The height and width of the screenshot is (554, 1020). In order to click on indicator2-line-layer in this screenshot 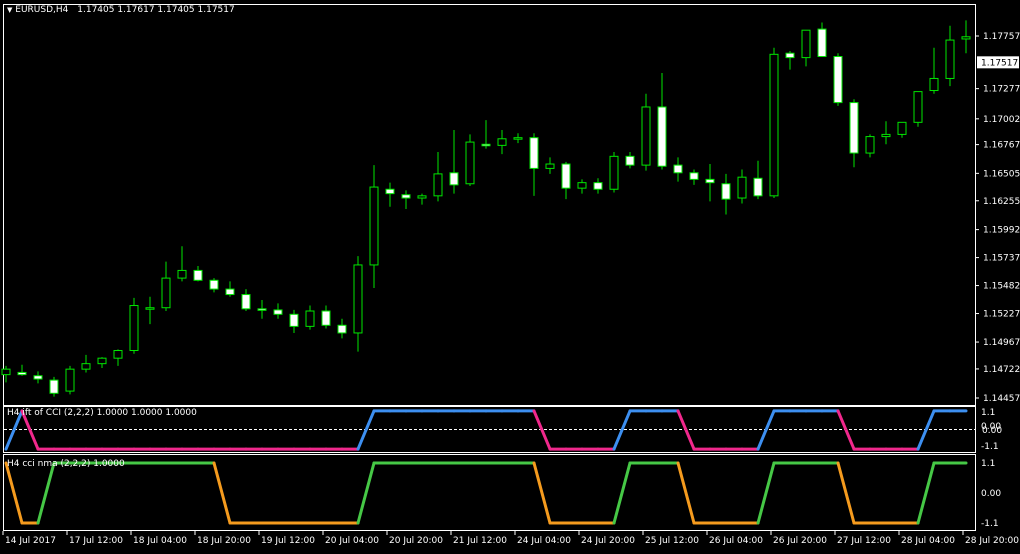, I will do `click(486, 493)`.